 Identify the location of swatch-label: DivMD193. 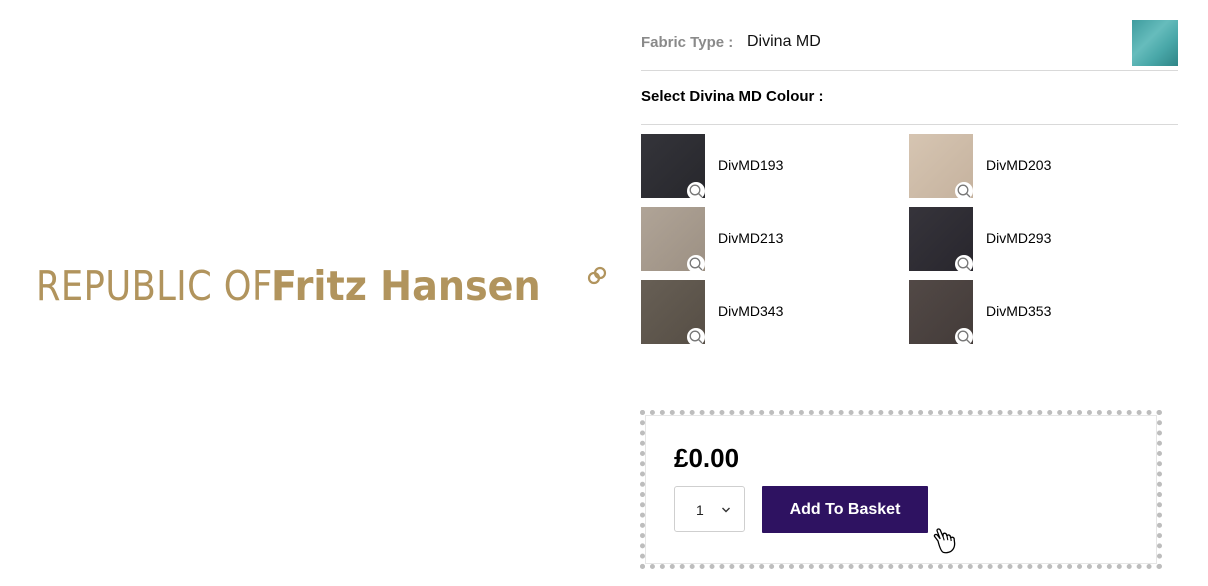
(751, 165).